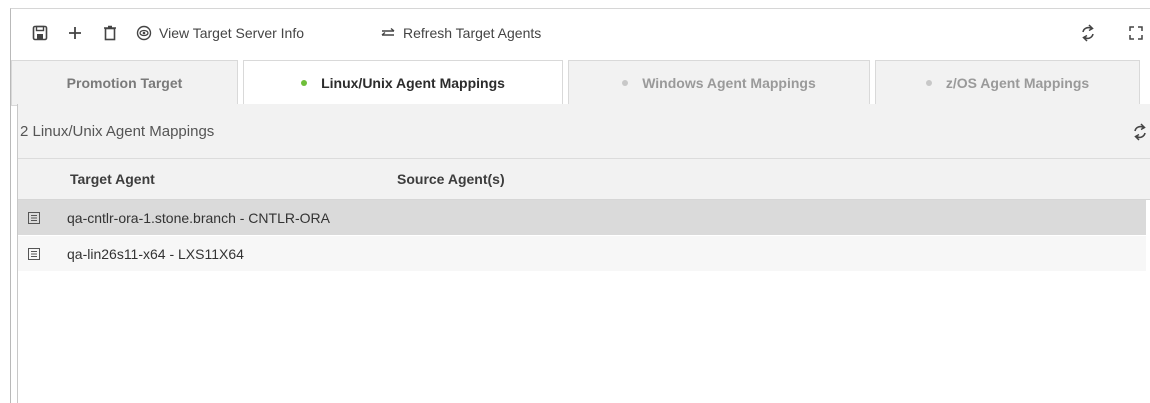 The width and height of the screenshot is (1150, 403). I want to click on save-button, so click(40, 33).